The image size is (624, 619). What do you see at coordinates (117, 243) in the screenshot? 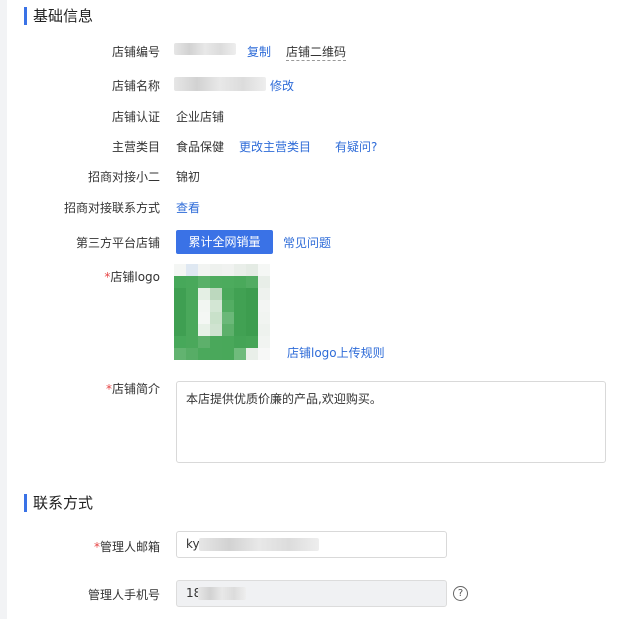
I see `third-party-shop-label: 第三方平台店铺` at bounding box center [117, 243].